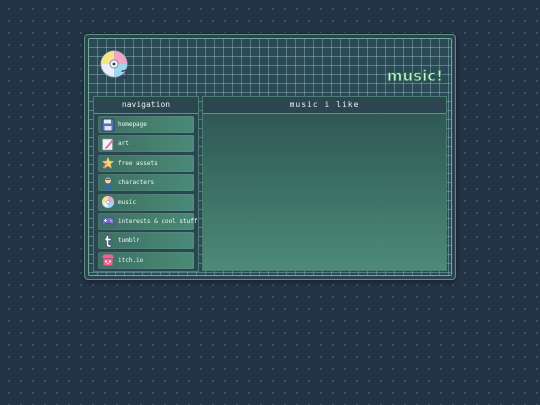 This screenshot has width=540, height=405. Describe the element at coordinates (108, 183) in the screenshot. I see `user-icon` at that location.